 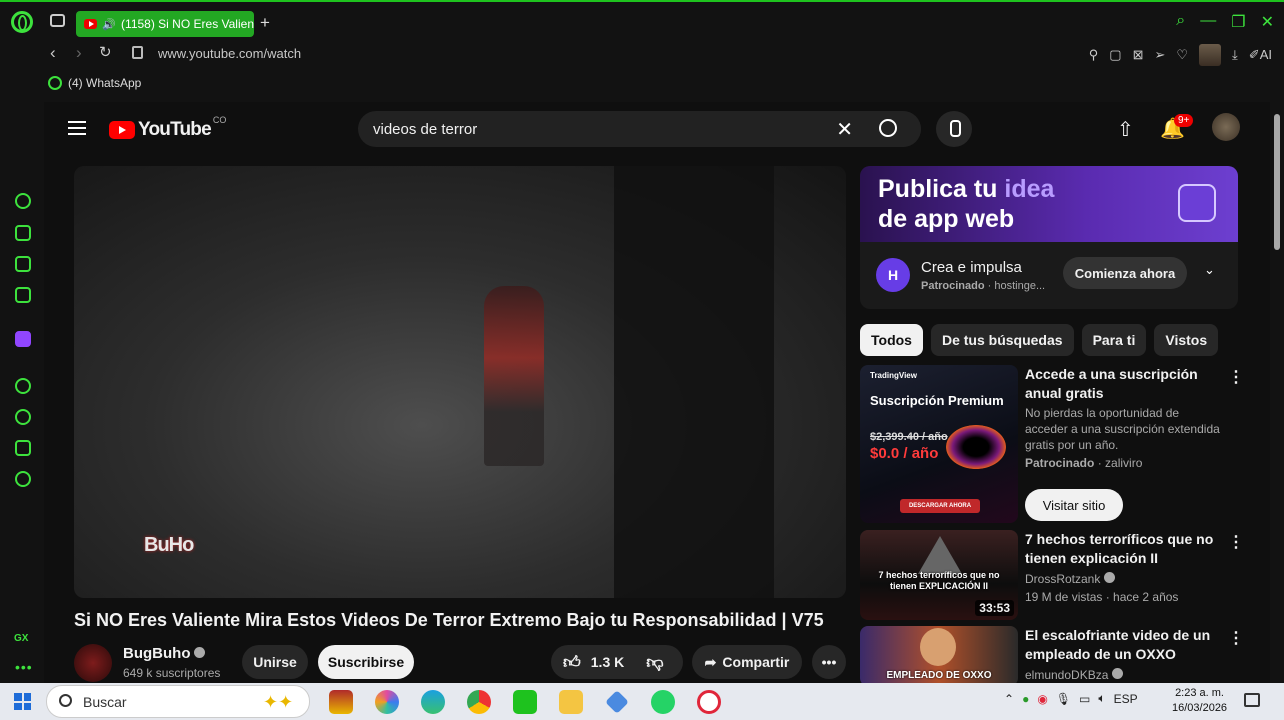 I want to click on taskbar-search: Buscar ✦✦, so click(x=178, y=701).